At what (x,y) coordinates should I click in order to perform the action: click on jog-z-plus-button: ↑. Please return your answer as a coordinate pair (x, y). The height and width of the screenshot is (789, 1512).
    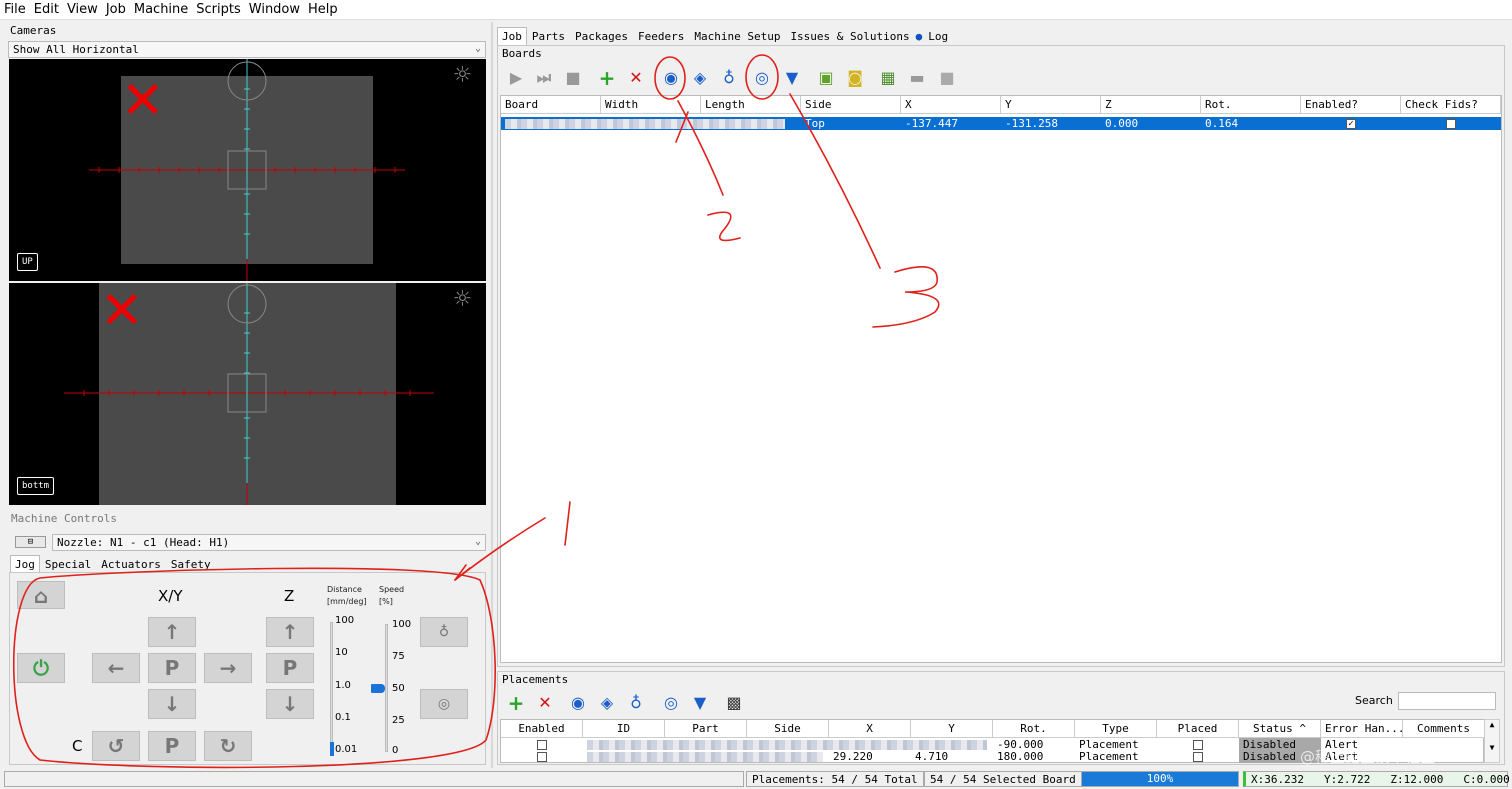
    Looking at the image, I should click on (290, 632).